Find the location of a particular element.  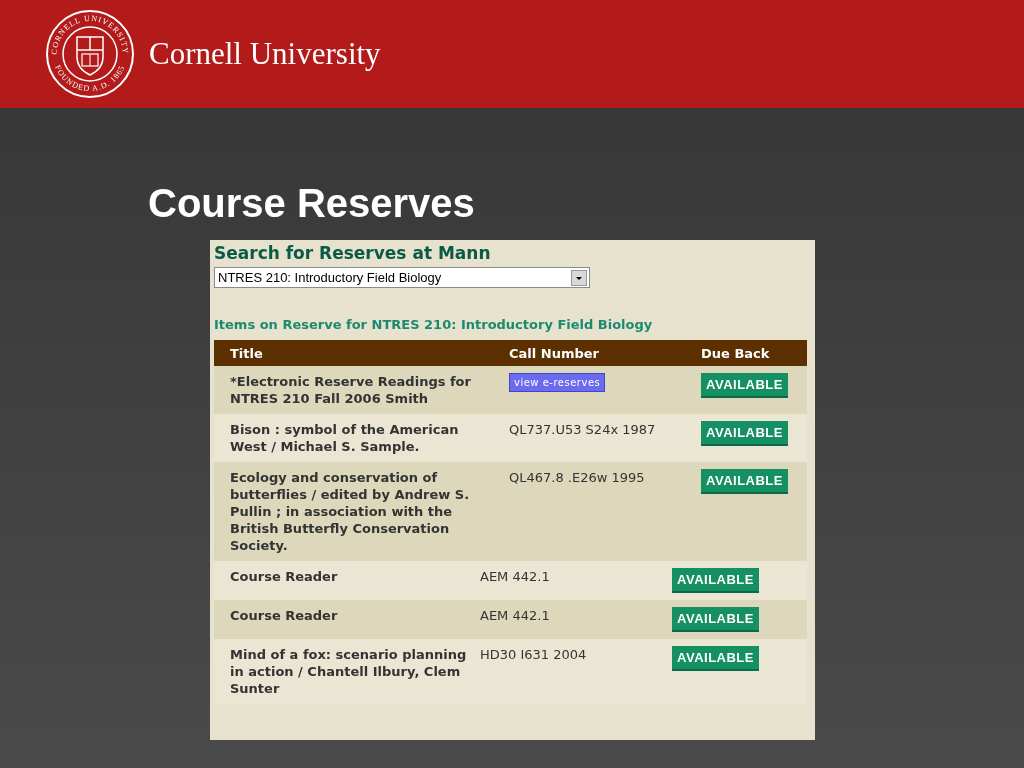

item-title: *Electronic Reserve Readings for NTRES 210 Fall 2006 Smith is located at coordinates (351, 390).